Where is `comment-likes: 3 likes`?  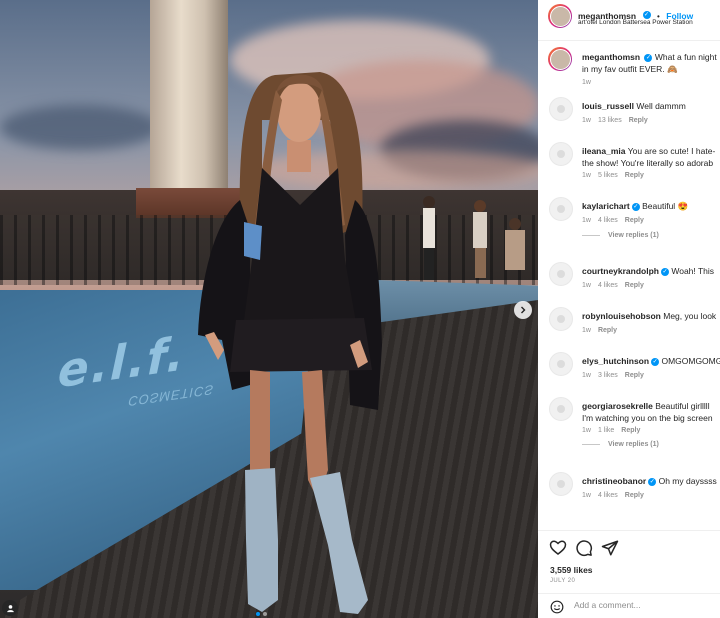
comment-likes: 3 likes is located at coordinates (608, 375).